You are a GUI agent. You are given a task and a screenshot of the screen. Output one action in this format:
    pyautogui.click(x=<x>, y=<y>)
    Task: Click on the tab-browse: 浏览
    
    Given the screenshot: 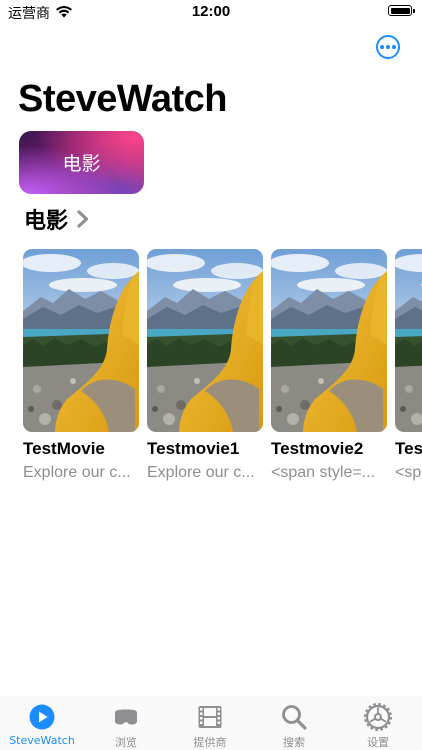 What is the action you would take?
    pyautogui.click(x=126, y=723)
    